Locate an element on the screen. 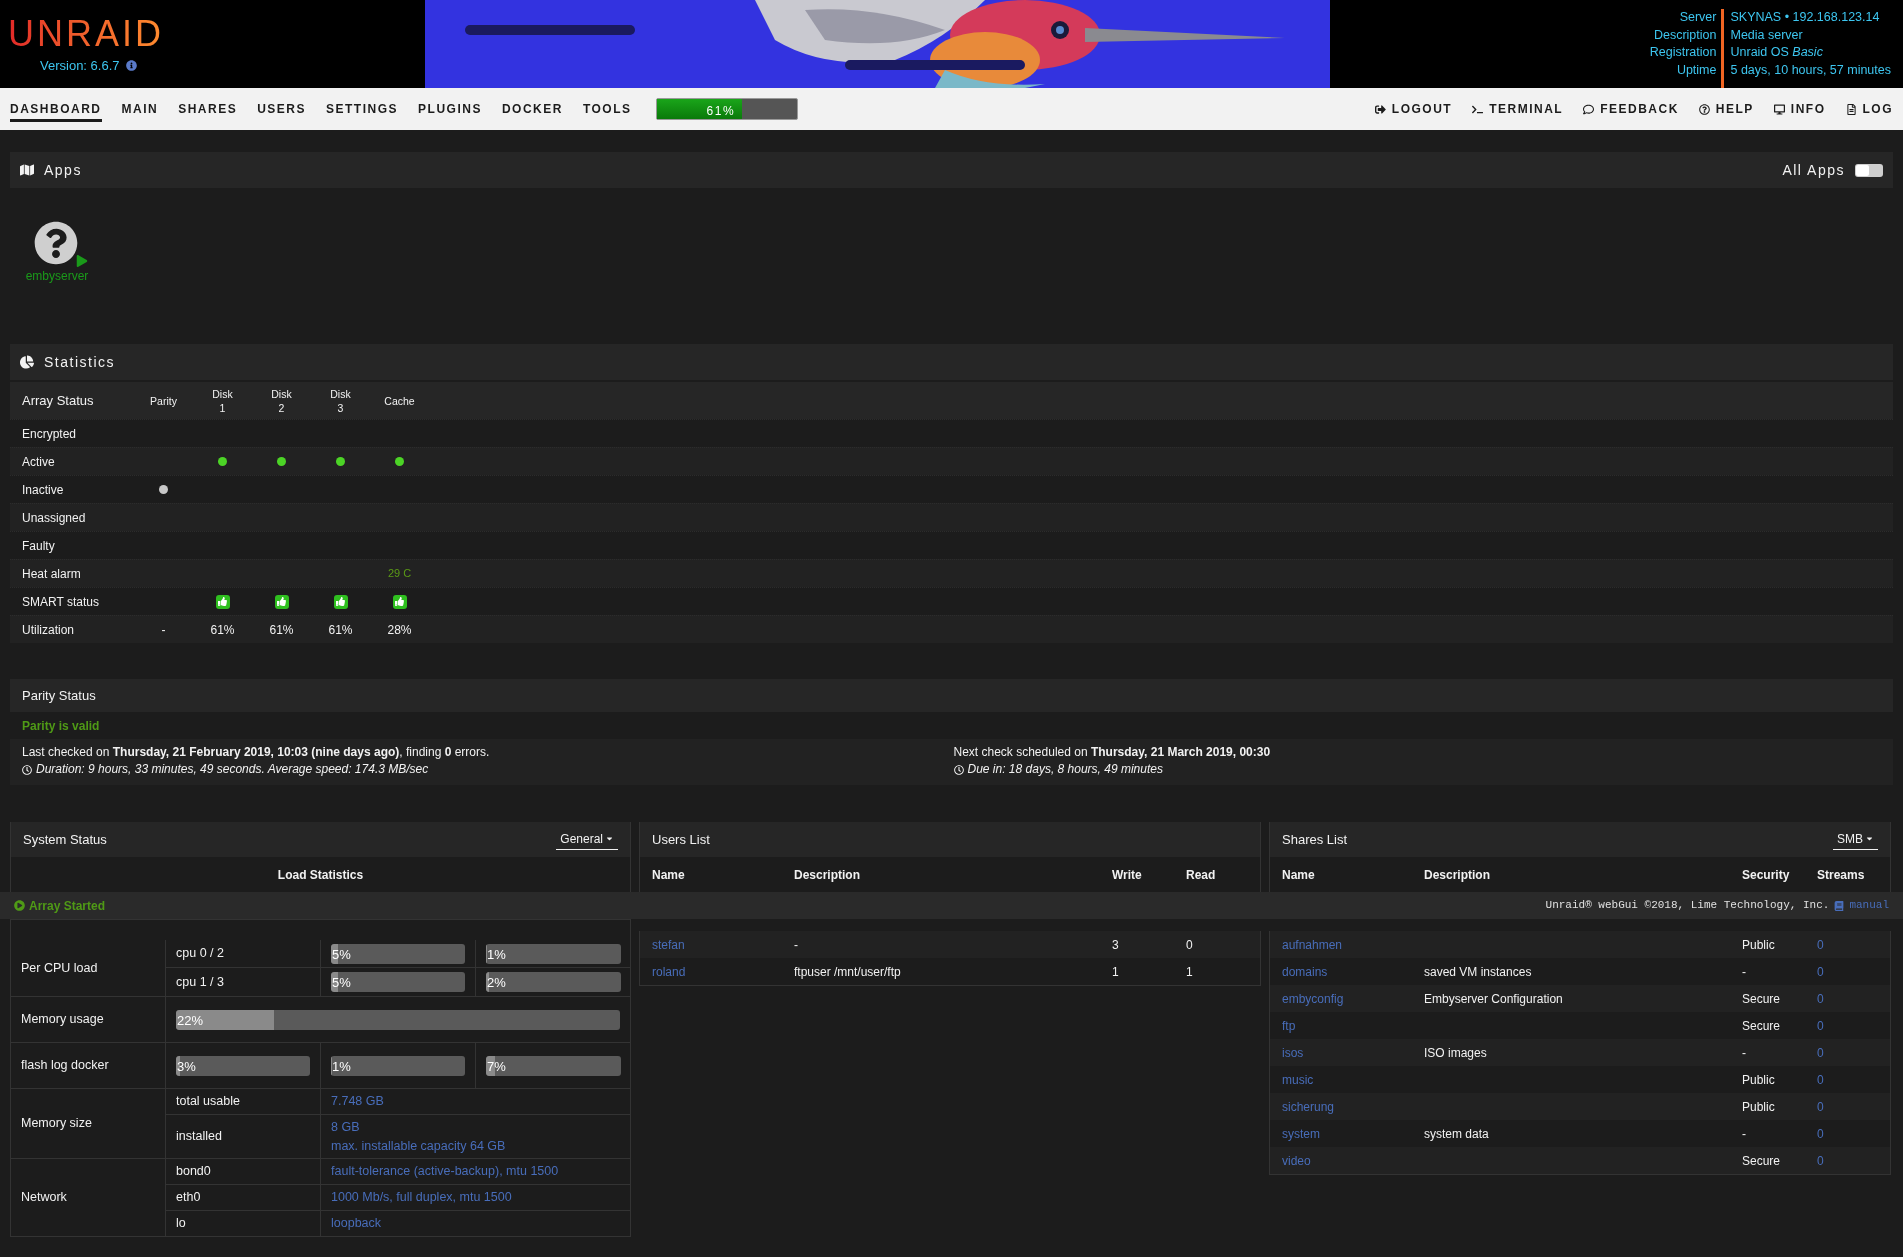 The height and width of the screenshot is (1257, 1903). clock-icon is located at coordinates (958, 769).